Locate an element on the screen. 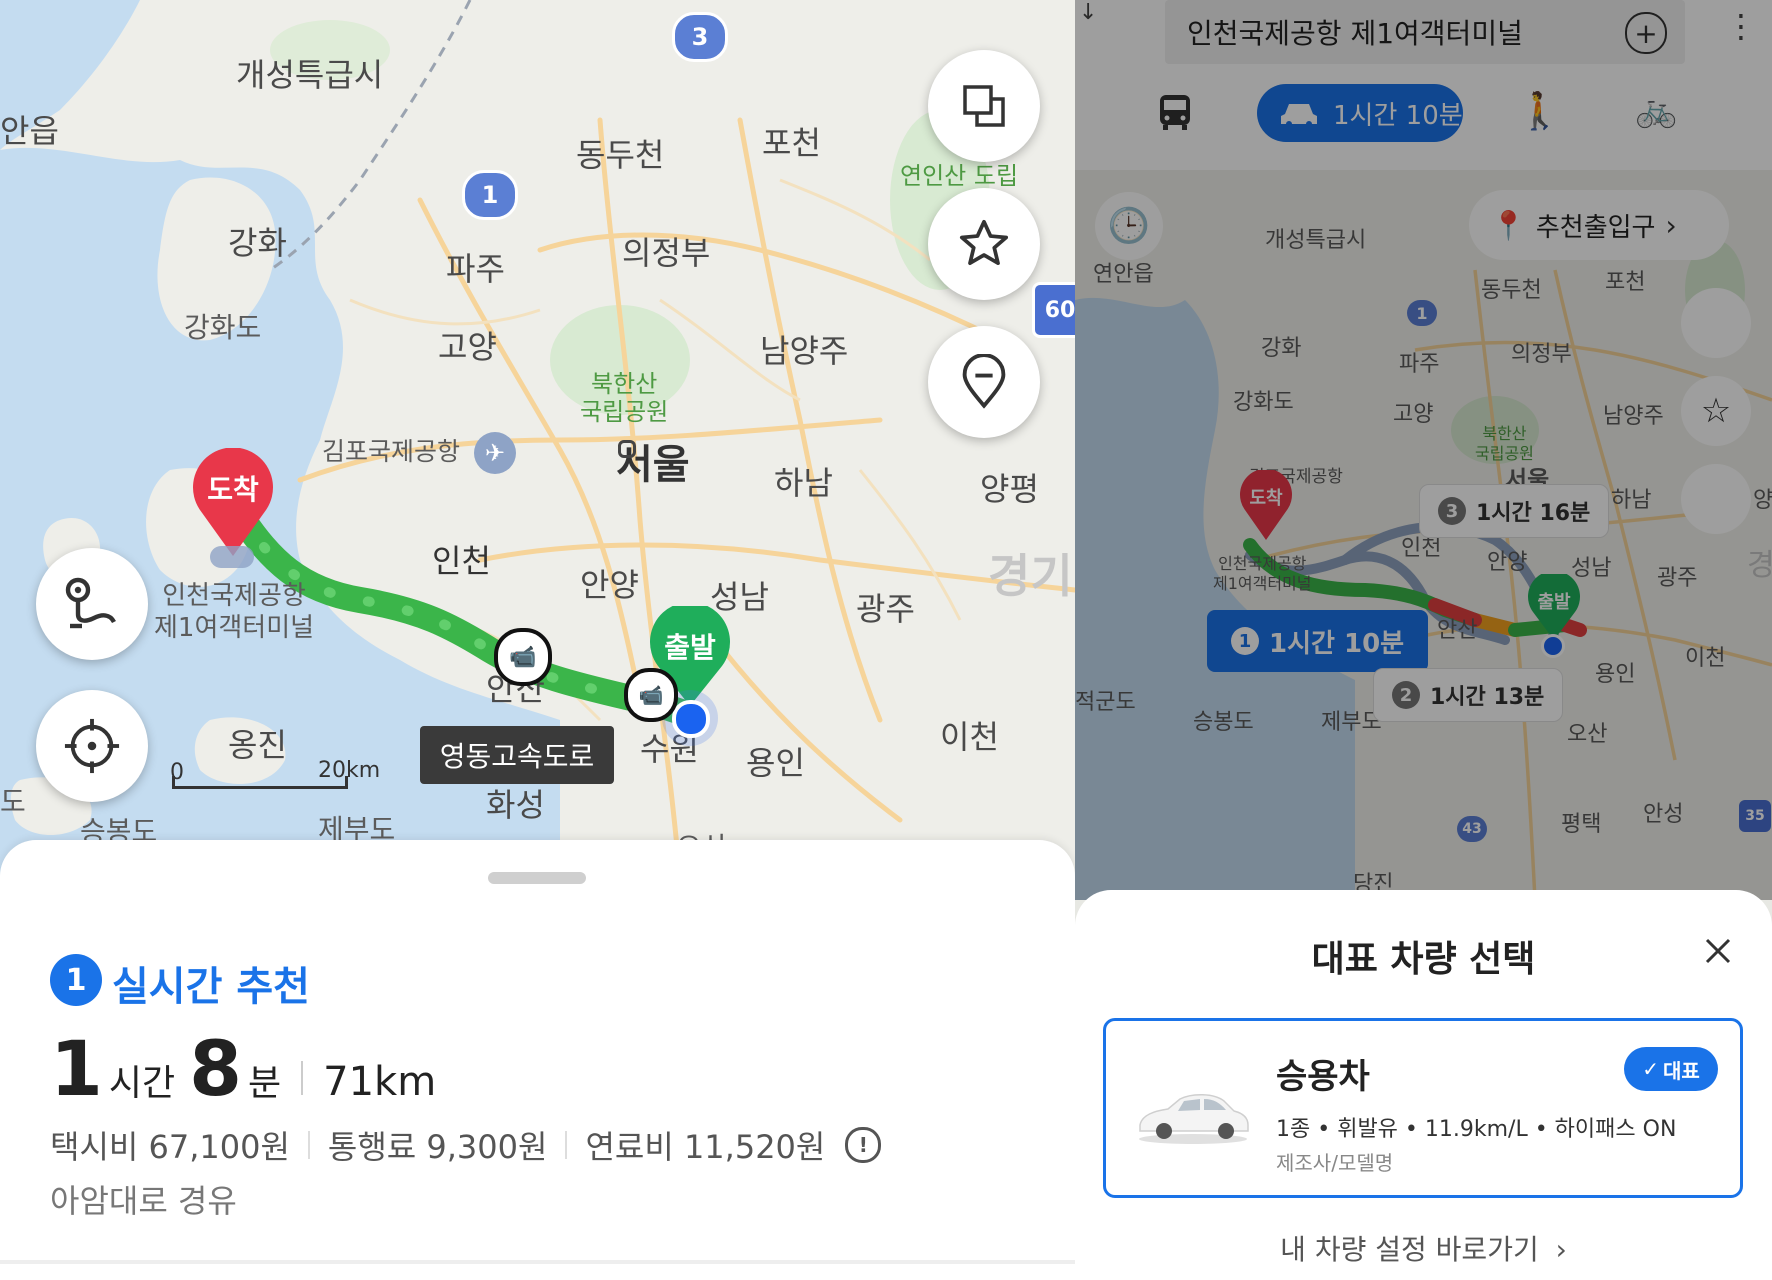  map-label-yangpyeong: 양평 is located at coordinates (1009, 489).